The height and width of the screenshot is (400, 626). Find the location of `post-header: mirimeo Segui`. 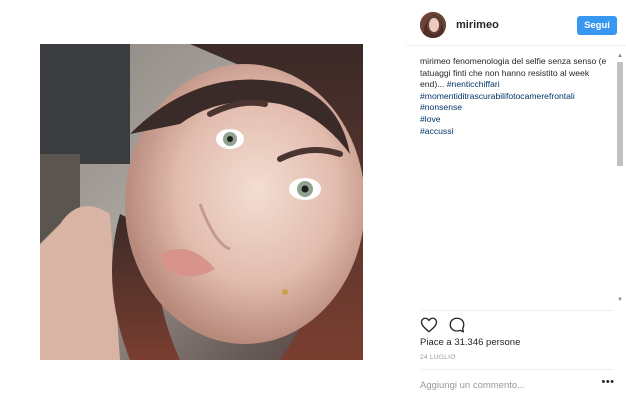

post-header: mirimeo Segui is located at coordinates (516, 27).